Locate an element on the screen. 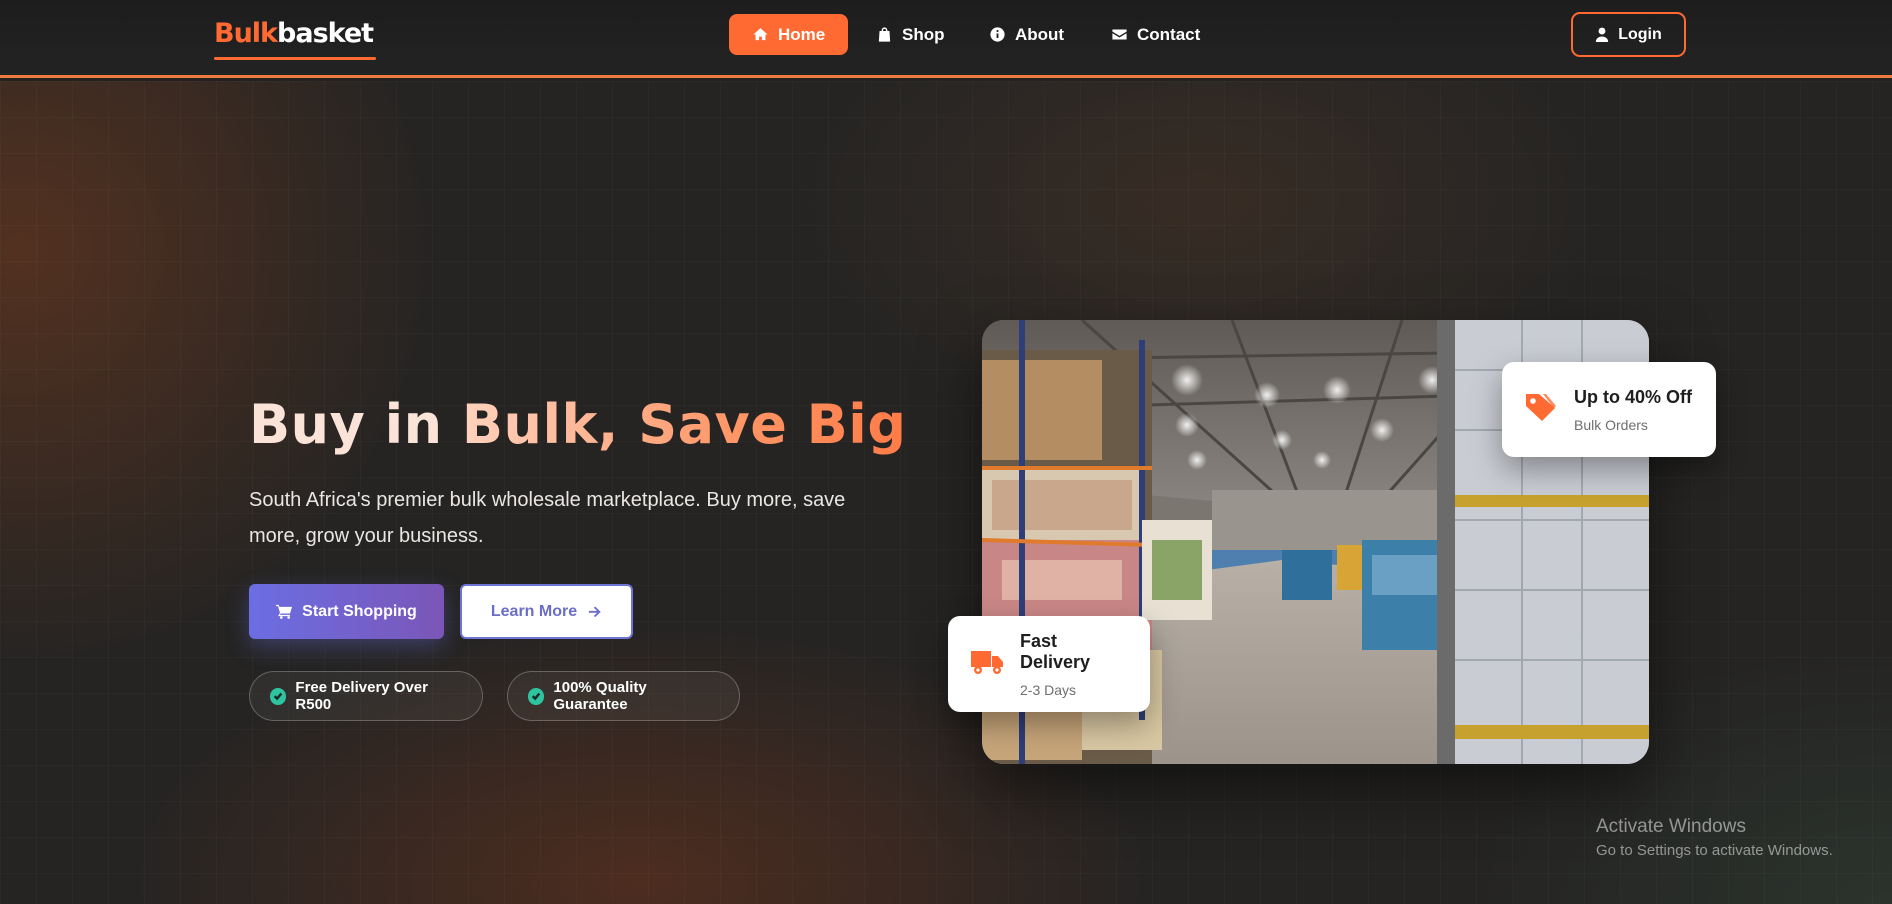  feature-badge-delivery: Free Delivery Over R500 is located at coordinates (366, 696).